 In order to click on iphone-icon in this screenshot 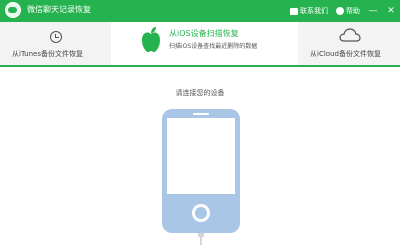, I will do `click(201, 177)`.